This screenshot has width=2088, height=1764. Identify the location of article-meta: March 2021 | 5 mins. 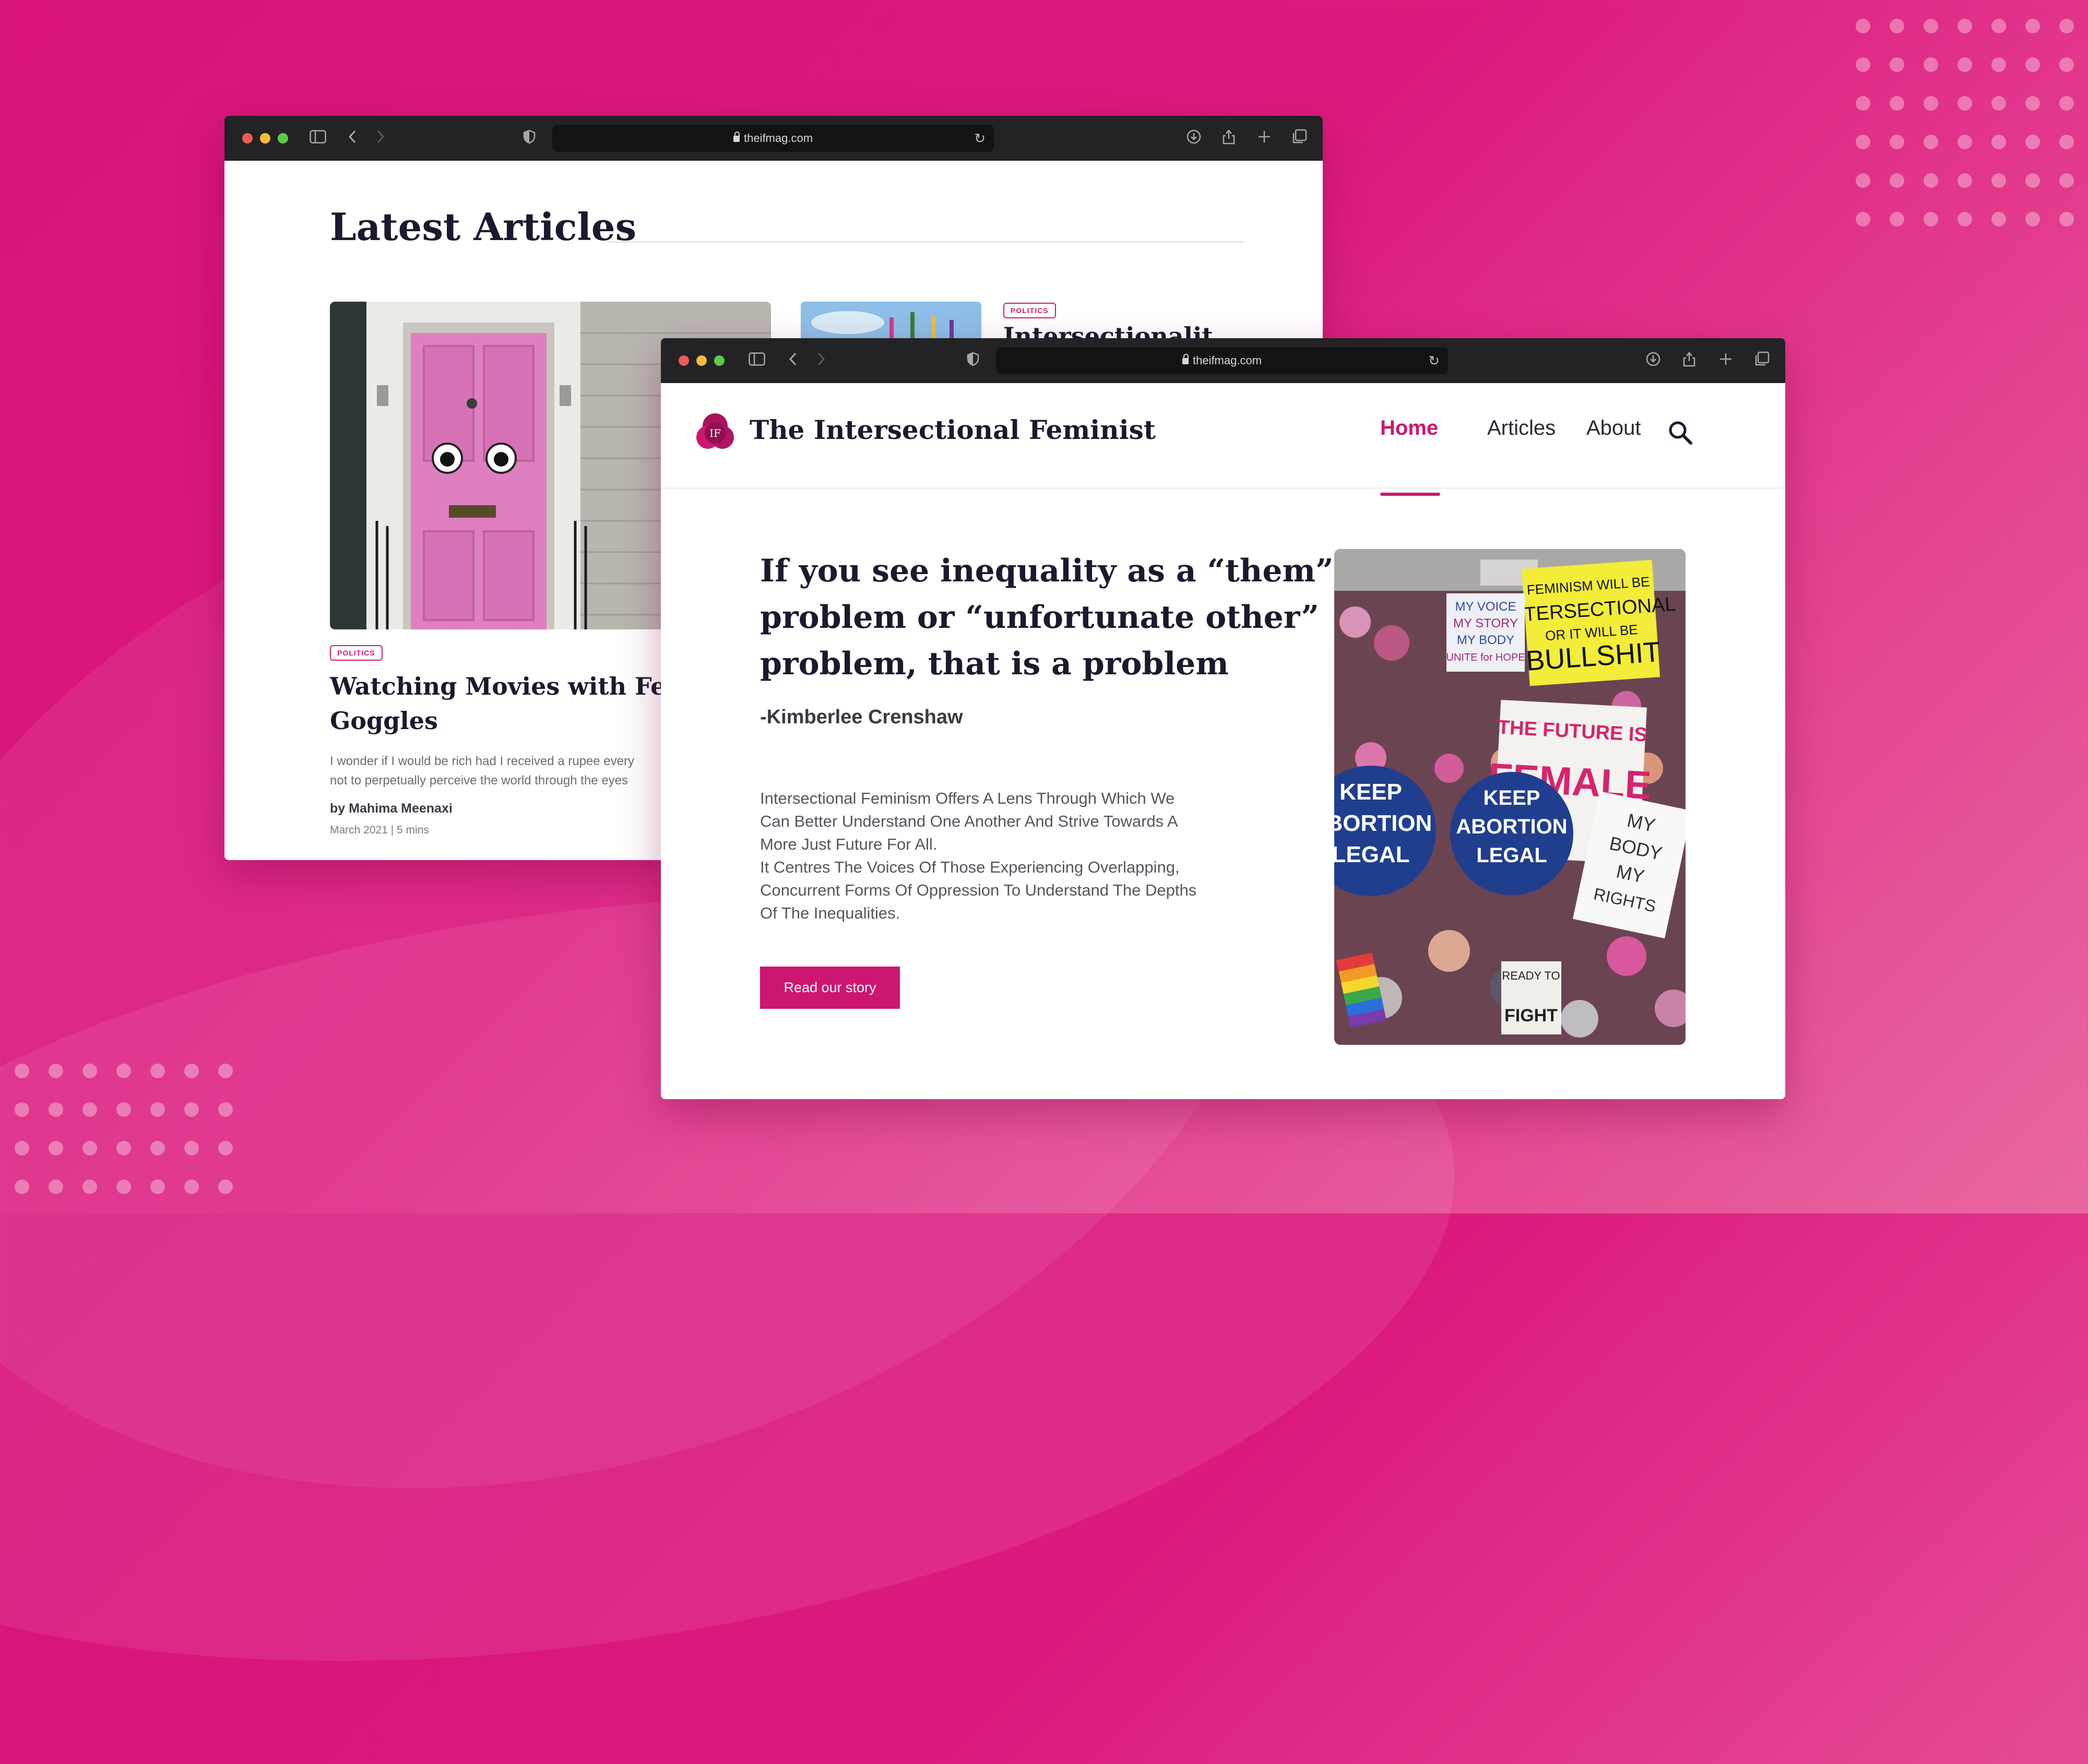
(379, 830).